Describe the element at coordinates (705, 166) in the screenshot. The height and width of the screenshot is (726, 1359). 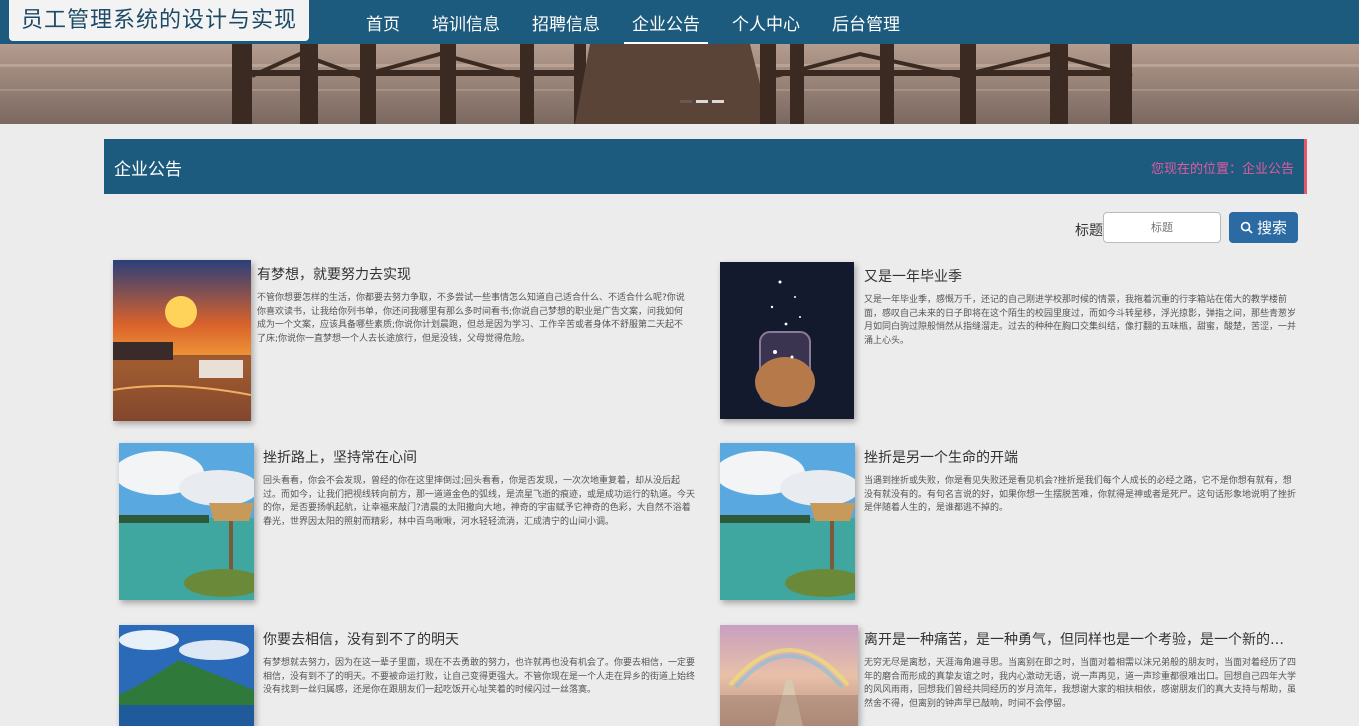
I see `section-header: 企业公告 您现在的位置：企业公告` at that location.